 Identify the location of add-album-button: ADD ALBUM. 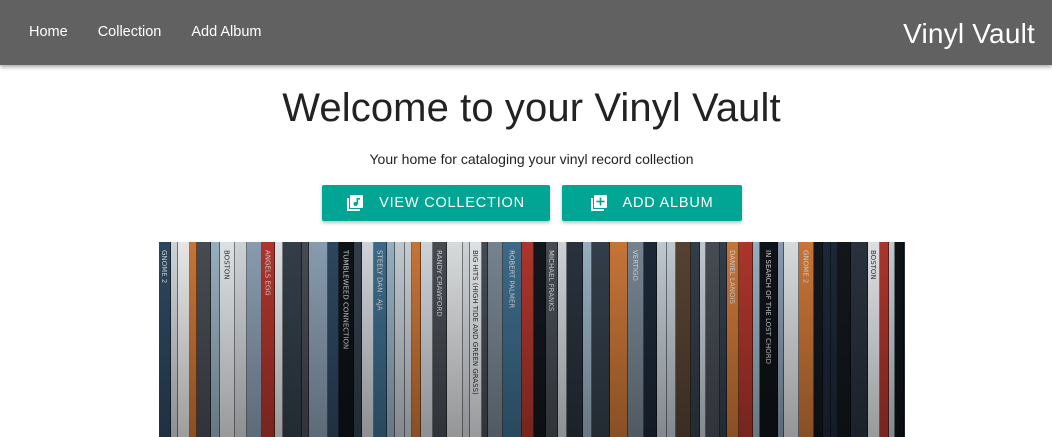
(652, 203).